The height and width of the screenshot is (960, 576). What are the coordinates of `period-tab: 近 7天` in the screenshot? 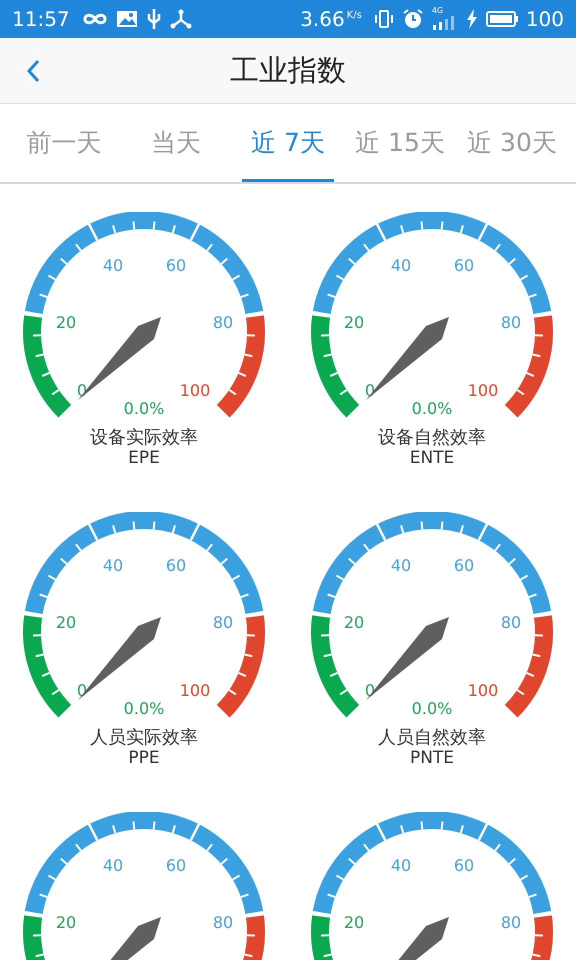 It's located at (288, 143).